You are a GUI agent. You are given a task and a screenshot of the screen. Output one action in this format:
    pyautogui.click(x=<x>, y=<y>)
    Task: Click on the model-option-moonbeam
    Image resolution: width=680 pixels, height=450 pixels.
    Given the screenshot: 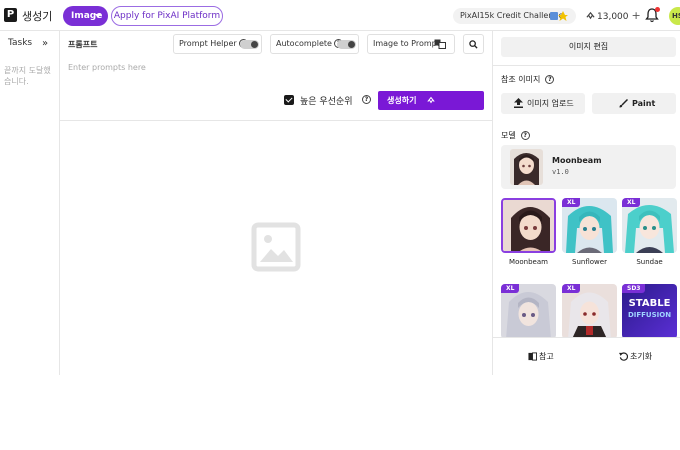 What is the action you would take?
    pyautogui.click(x=528, y=225)
    